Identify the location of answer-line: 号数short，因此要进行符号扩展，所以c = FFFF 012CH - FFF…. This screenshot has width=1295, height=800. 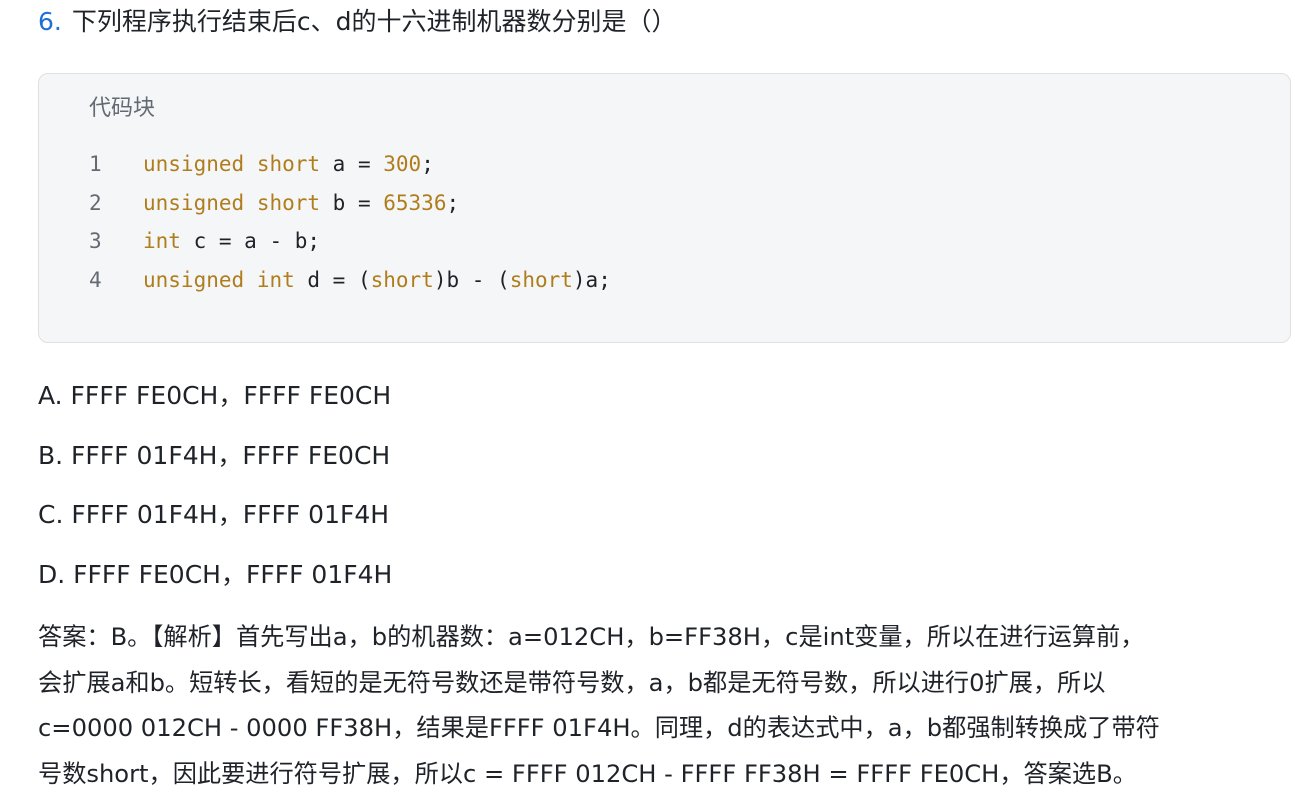
(587, 773).